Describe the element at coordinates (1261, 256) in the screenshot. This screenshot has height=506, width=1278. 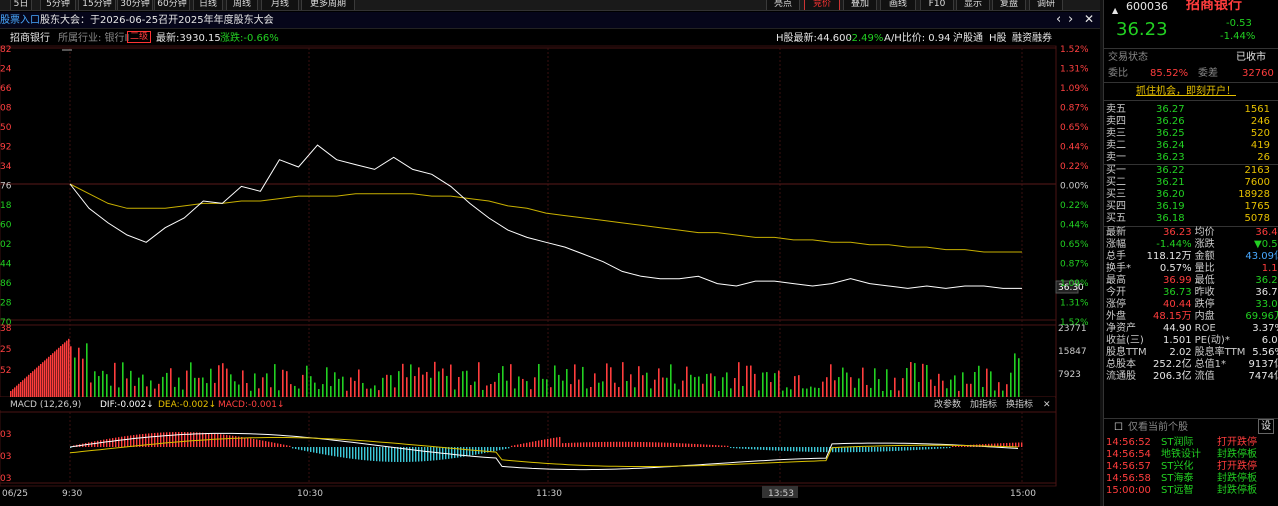
I see `stat-value: 43.09亿` at that location.